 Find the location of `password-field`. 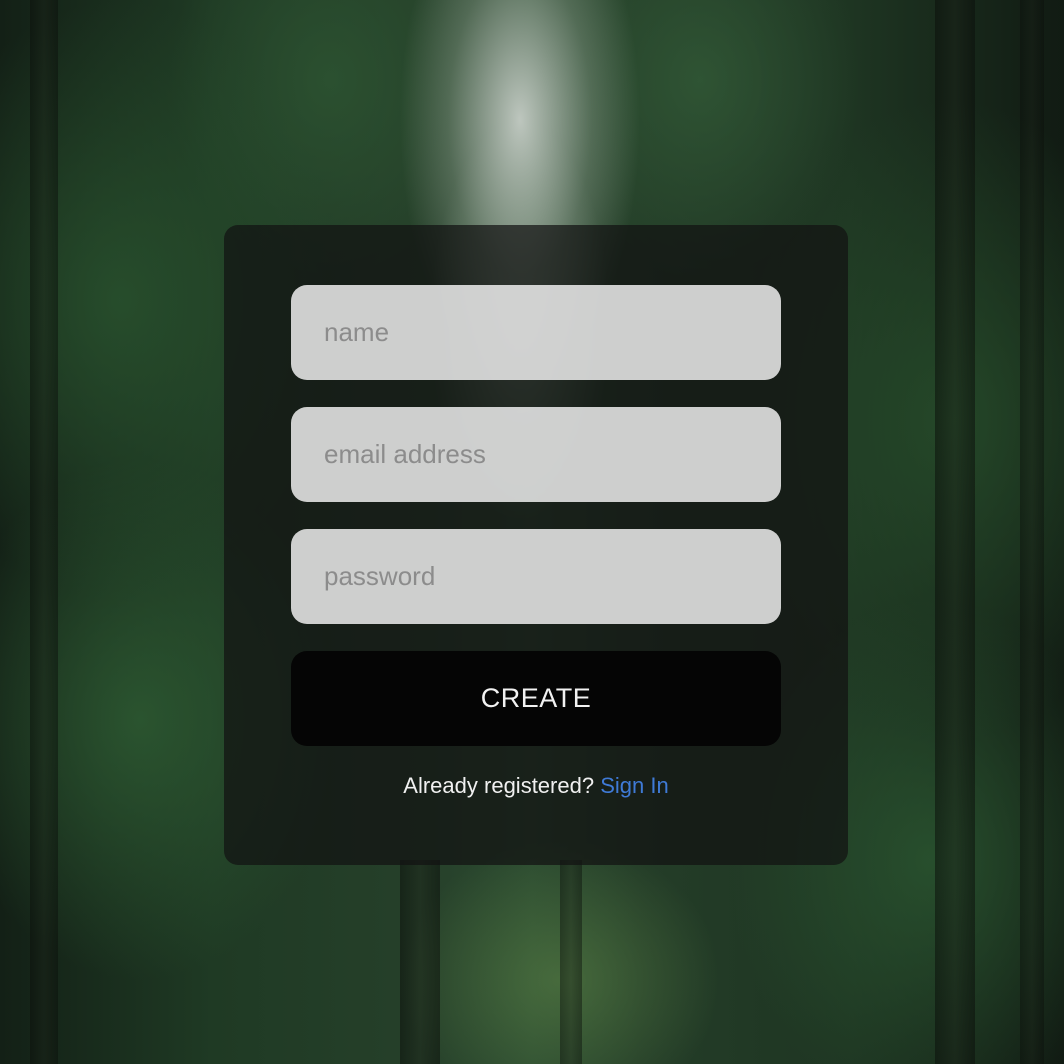

password-field is located at coordinates (536, 576).